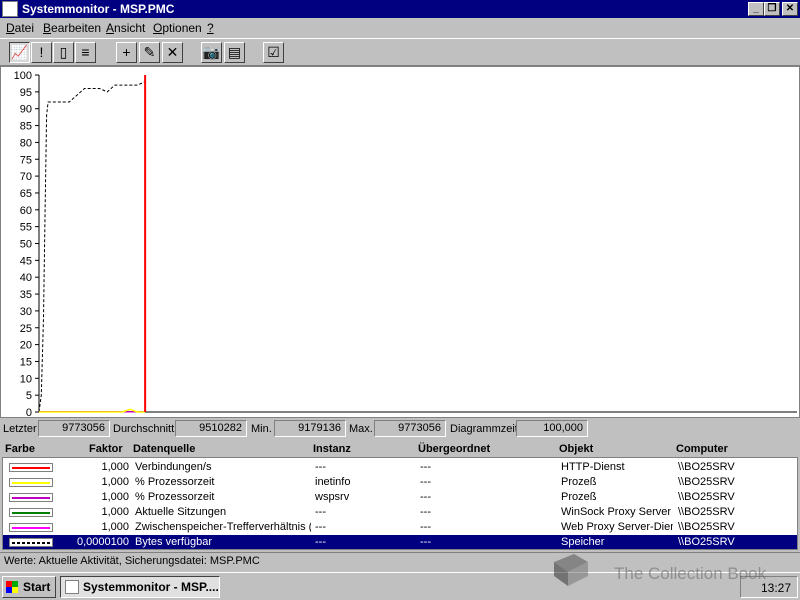 This screenshot has width=800, height=600. What do you see at coordinates (10, 9) in the screenshot?
I see `app-icon` at bounding box center [10, 9].